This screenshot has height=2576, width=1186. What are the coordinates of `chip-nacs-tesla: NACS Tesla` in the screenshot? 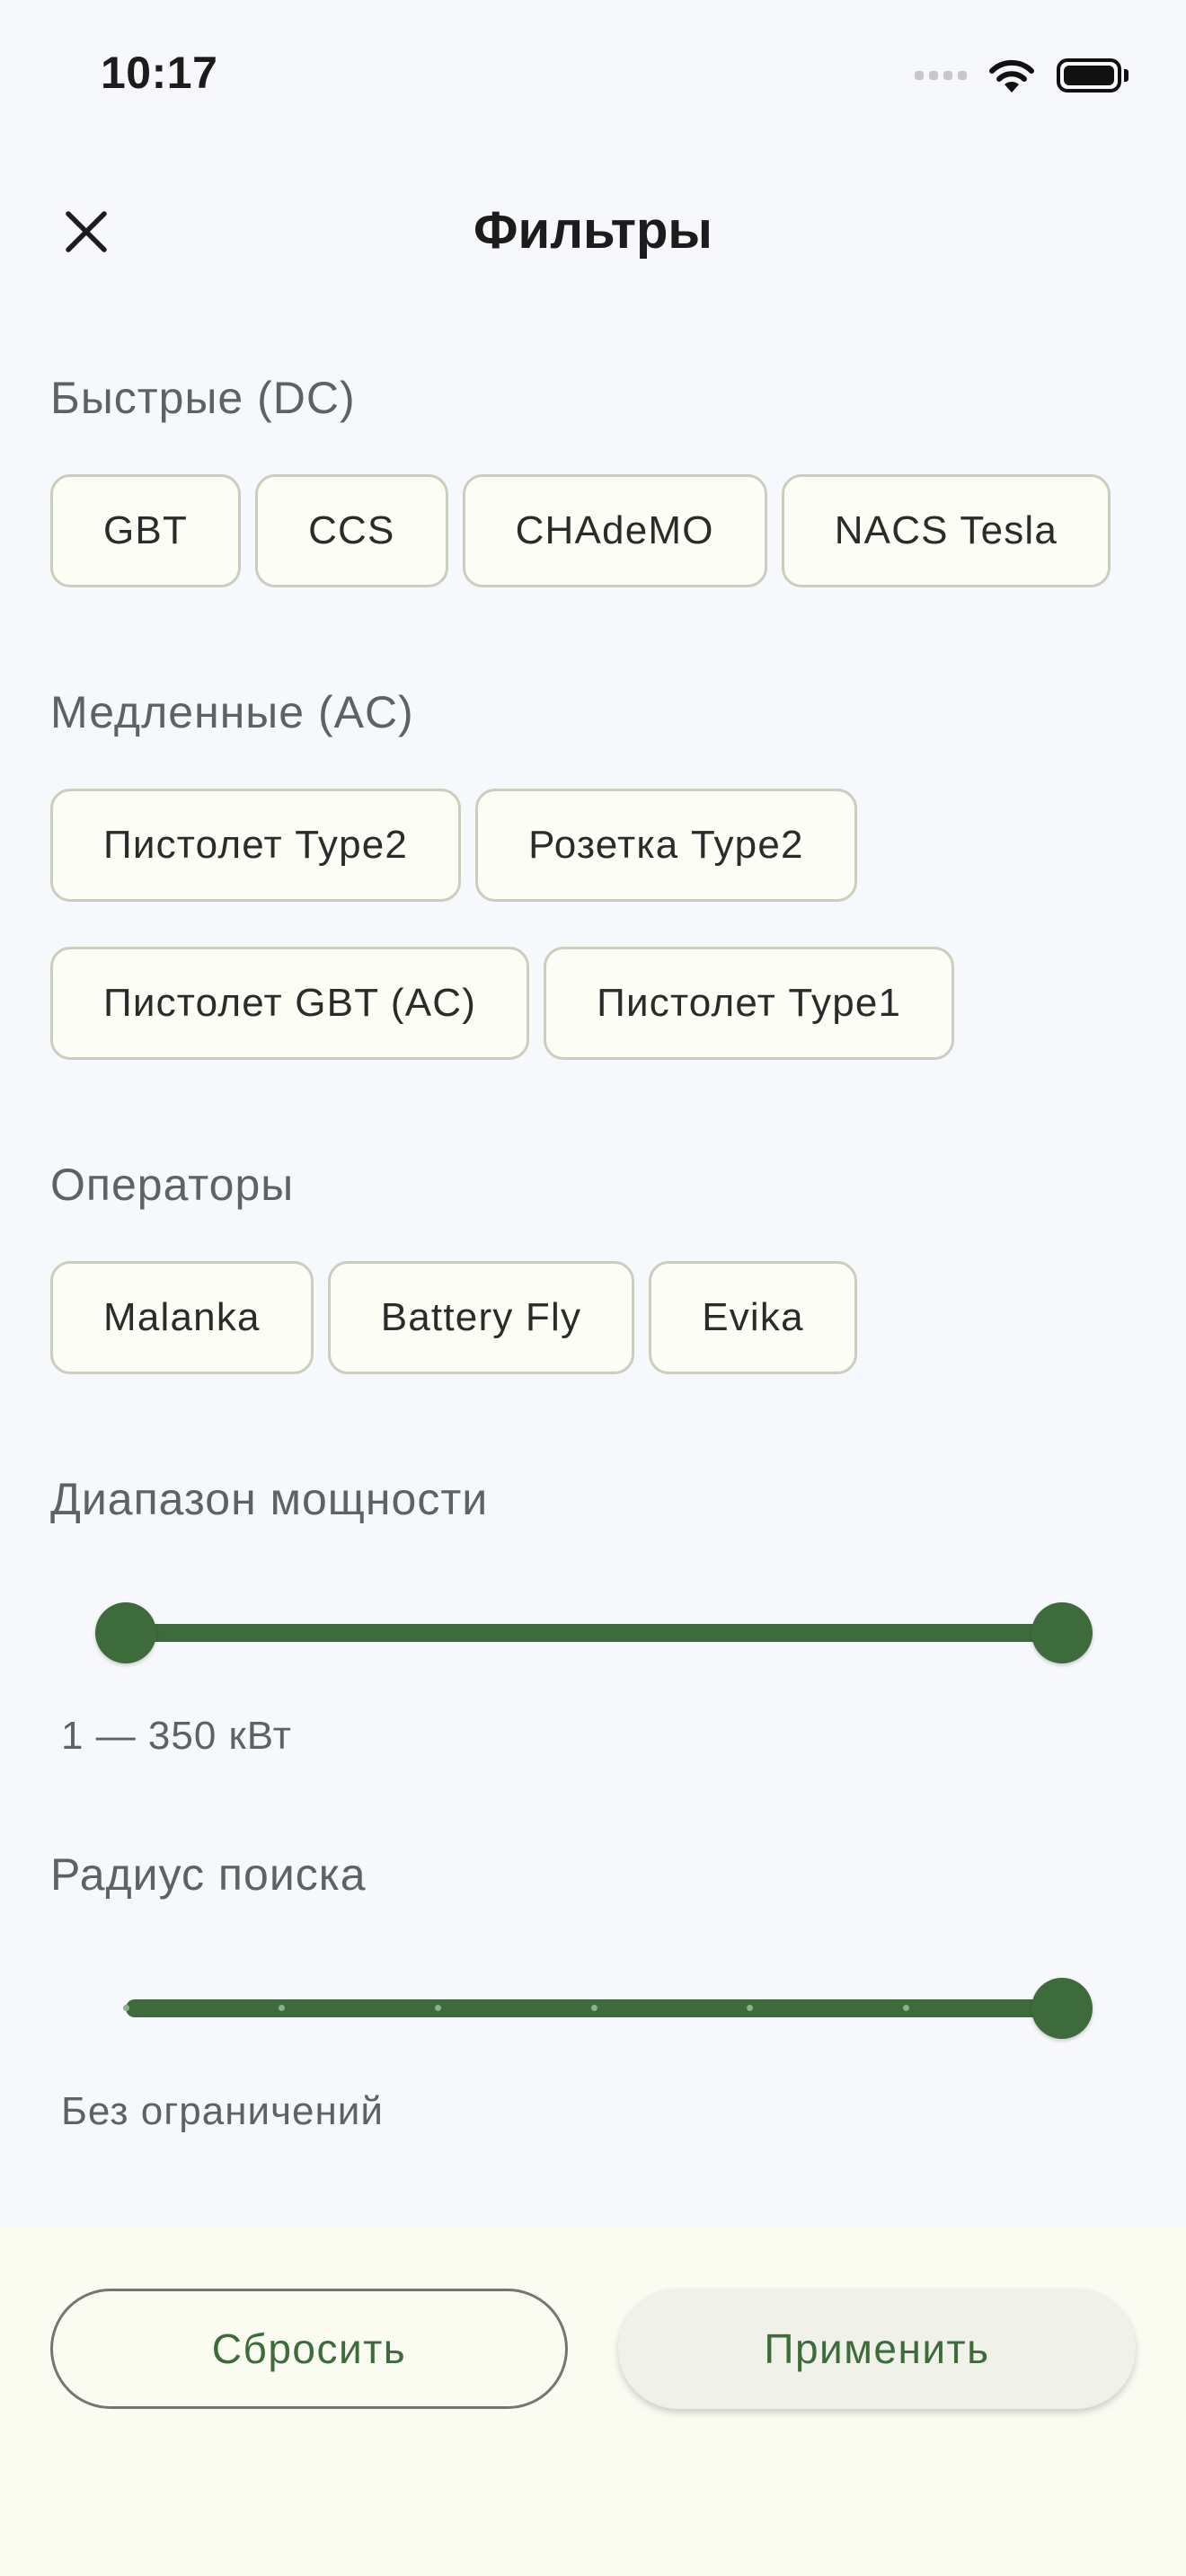 It's located at (946, 530).